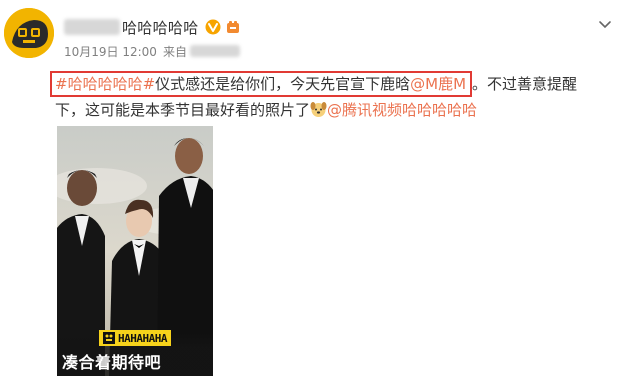 The image size is (625, 390). What do you see at coordinates (214, 51) in the screenshot?
I see `blurred-source` at bounding box center [214, 51].